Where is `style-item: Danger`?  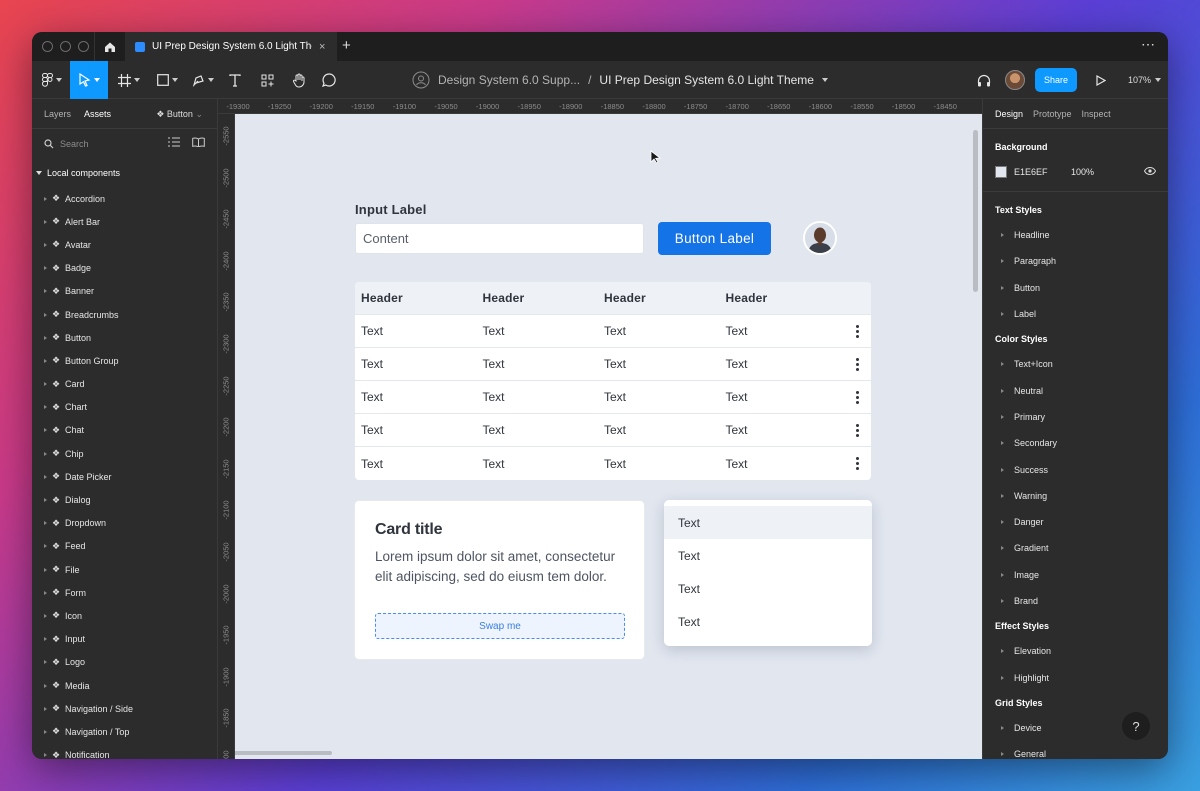
style-item: Danger is located at coordinates (1075, 522).